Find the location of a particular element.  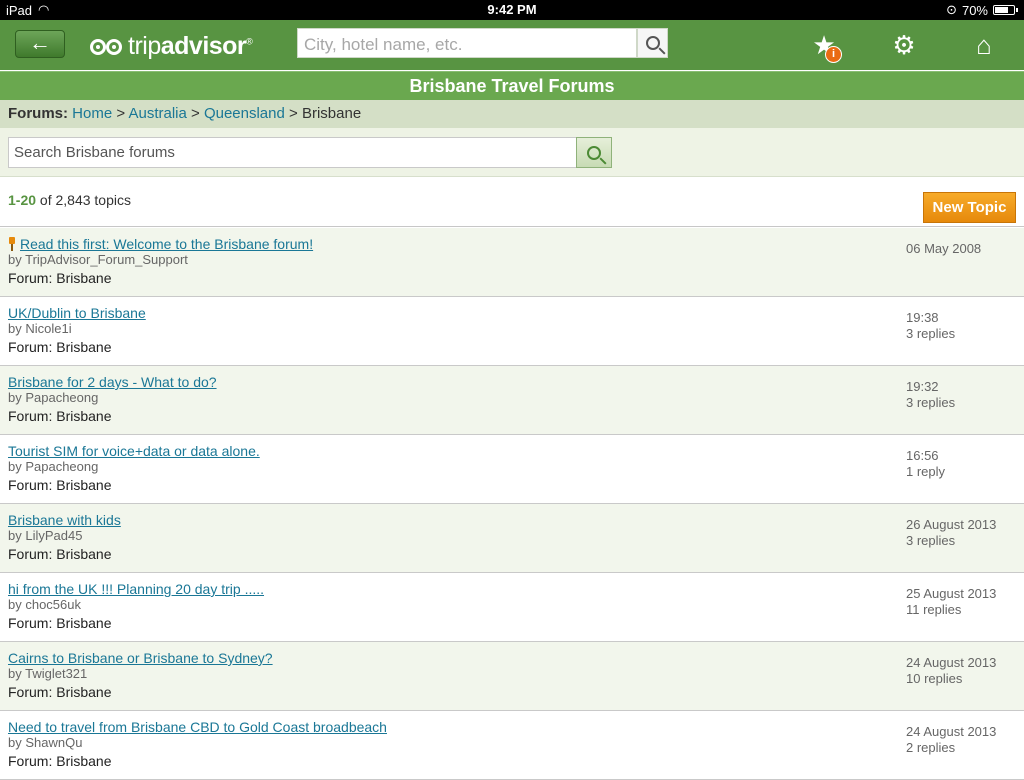

topic-date: 06 May 2008 is located at coordinates (944, 248).